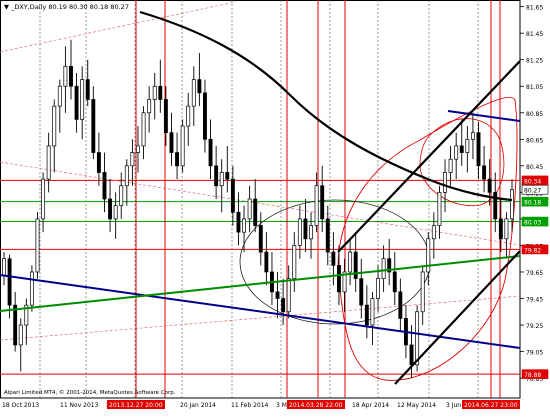  Describe the element at coordinates (532, 375) in the screenshot. I see `price-label-78.88: 78.88` at that location.